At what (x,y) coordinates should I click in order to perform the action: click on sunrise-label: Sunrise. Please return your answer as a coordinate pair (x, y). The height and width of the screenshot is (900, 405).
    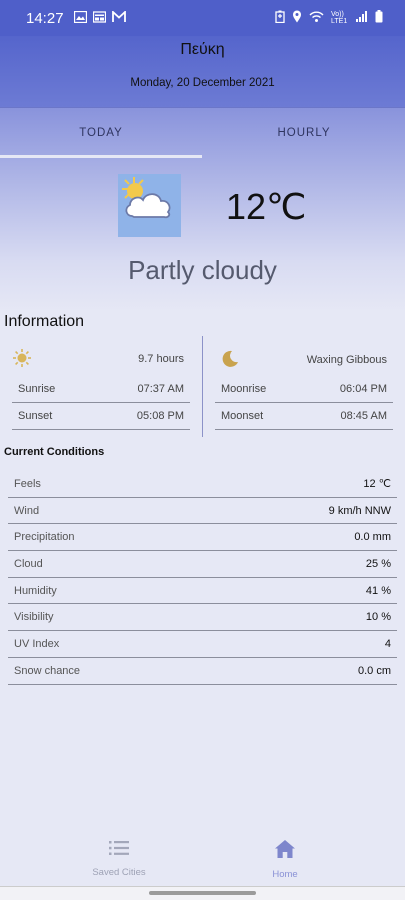
    Looking at the image, I should click on (37, 389).